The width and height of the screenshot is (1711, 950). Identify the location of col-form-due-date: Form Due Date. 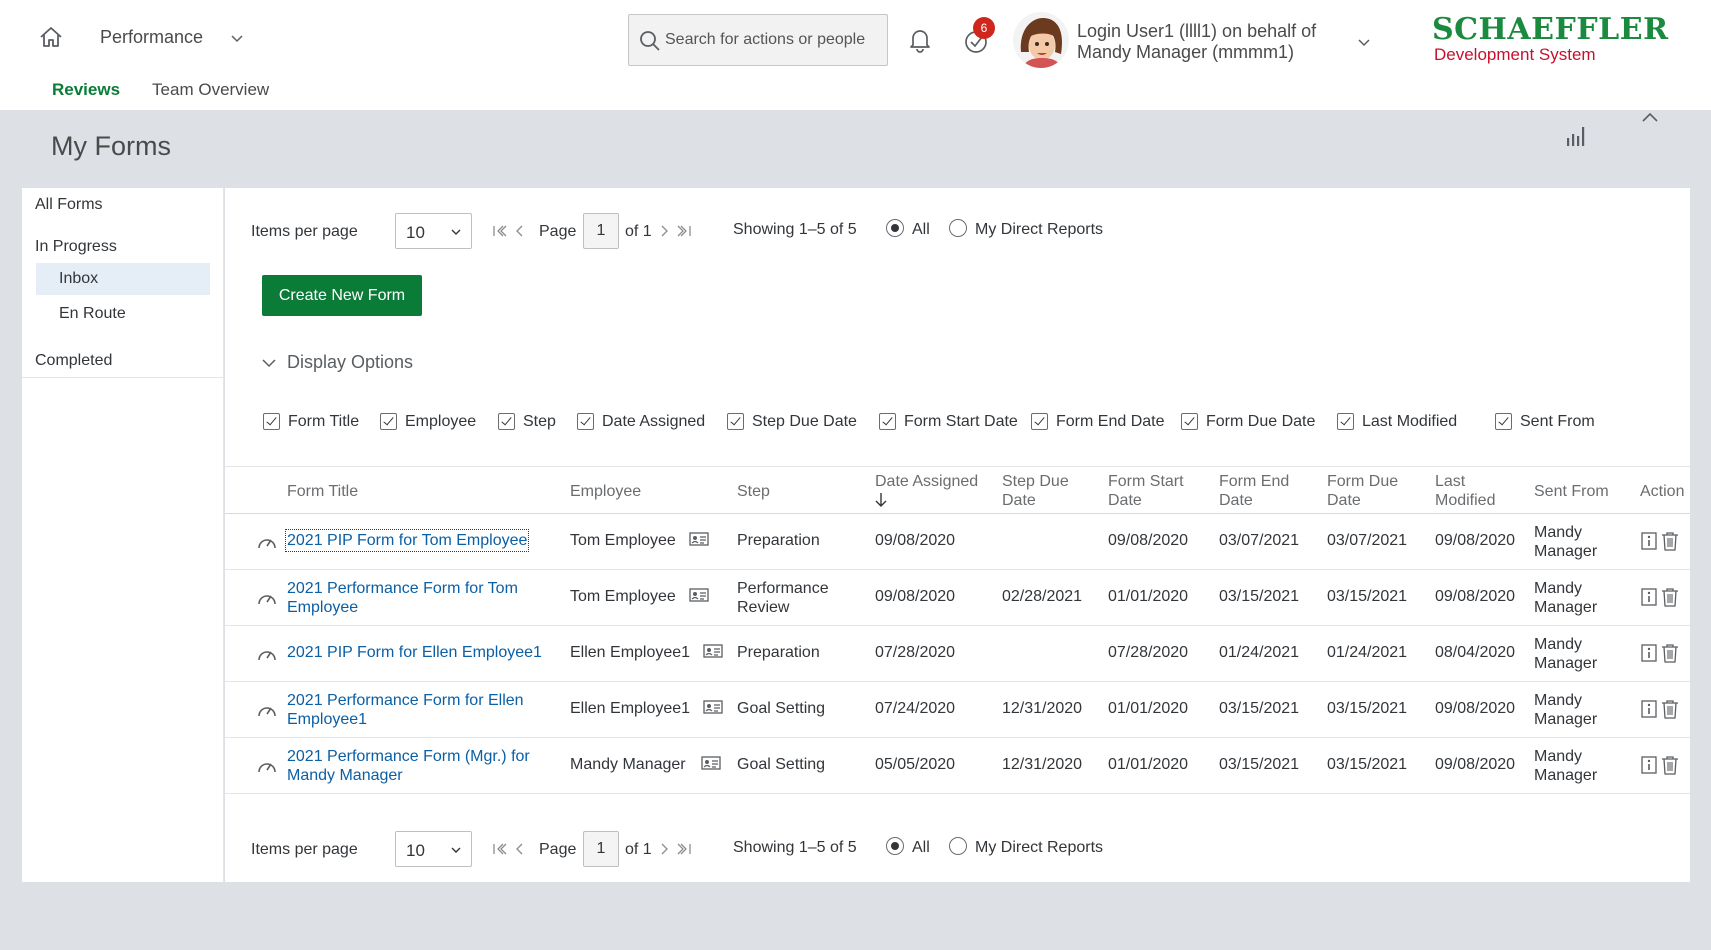
(1362, 491).